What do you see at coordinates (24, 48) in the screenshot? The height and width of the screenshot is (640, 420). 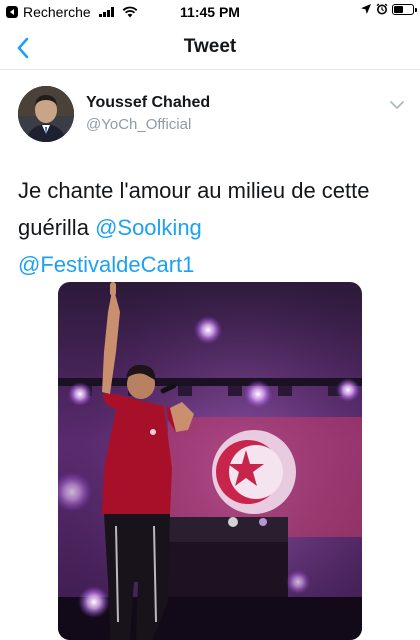 I see `back-chevron-icon` at bounding box center [24, 48].